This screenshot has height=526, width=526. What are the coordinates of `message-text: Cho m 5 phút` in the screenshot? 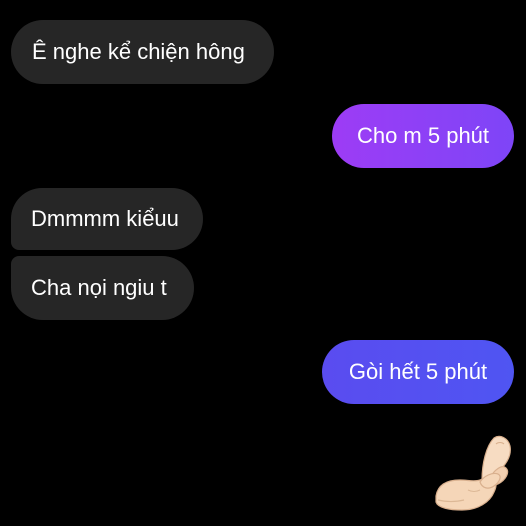 It's located at (423, 135).